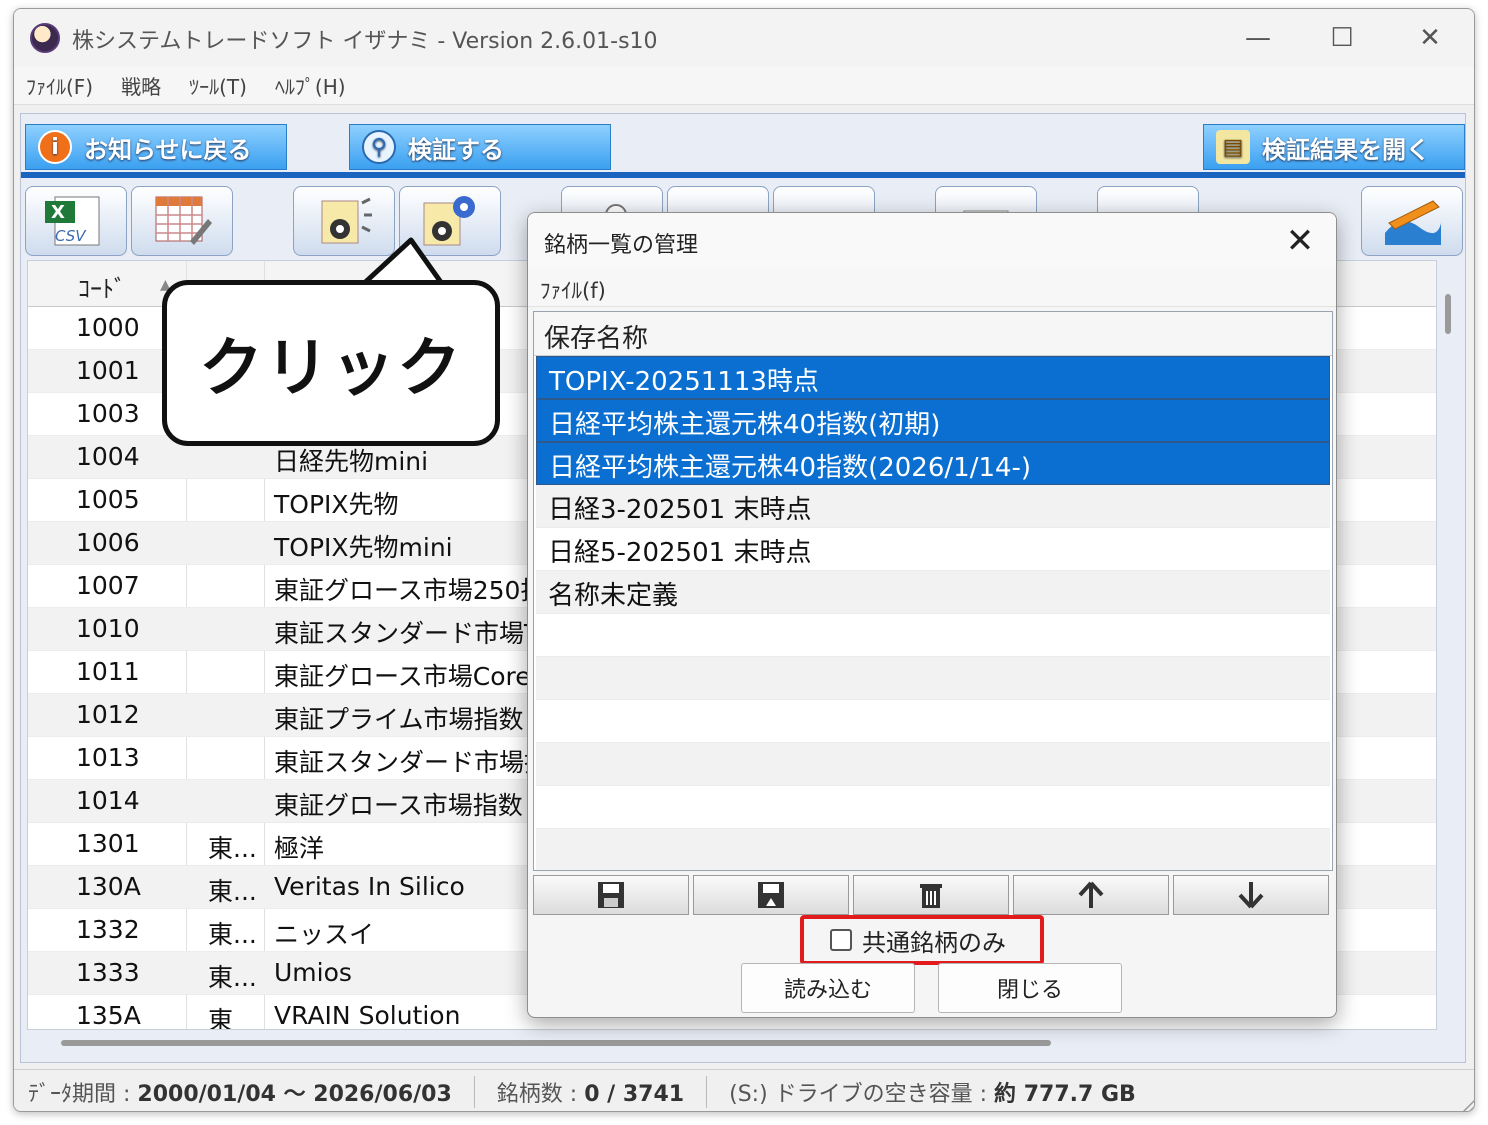  Describe the element at coordinates (108, 370) in the screenshot. I see `grid-cell-code: 1001` at that location.